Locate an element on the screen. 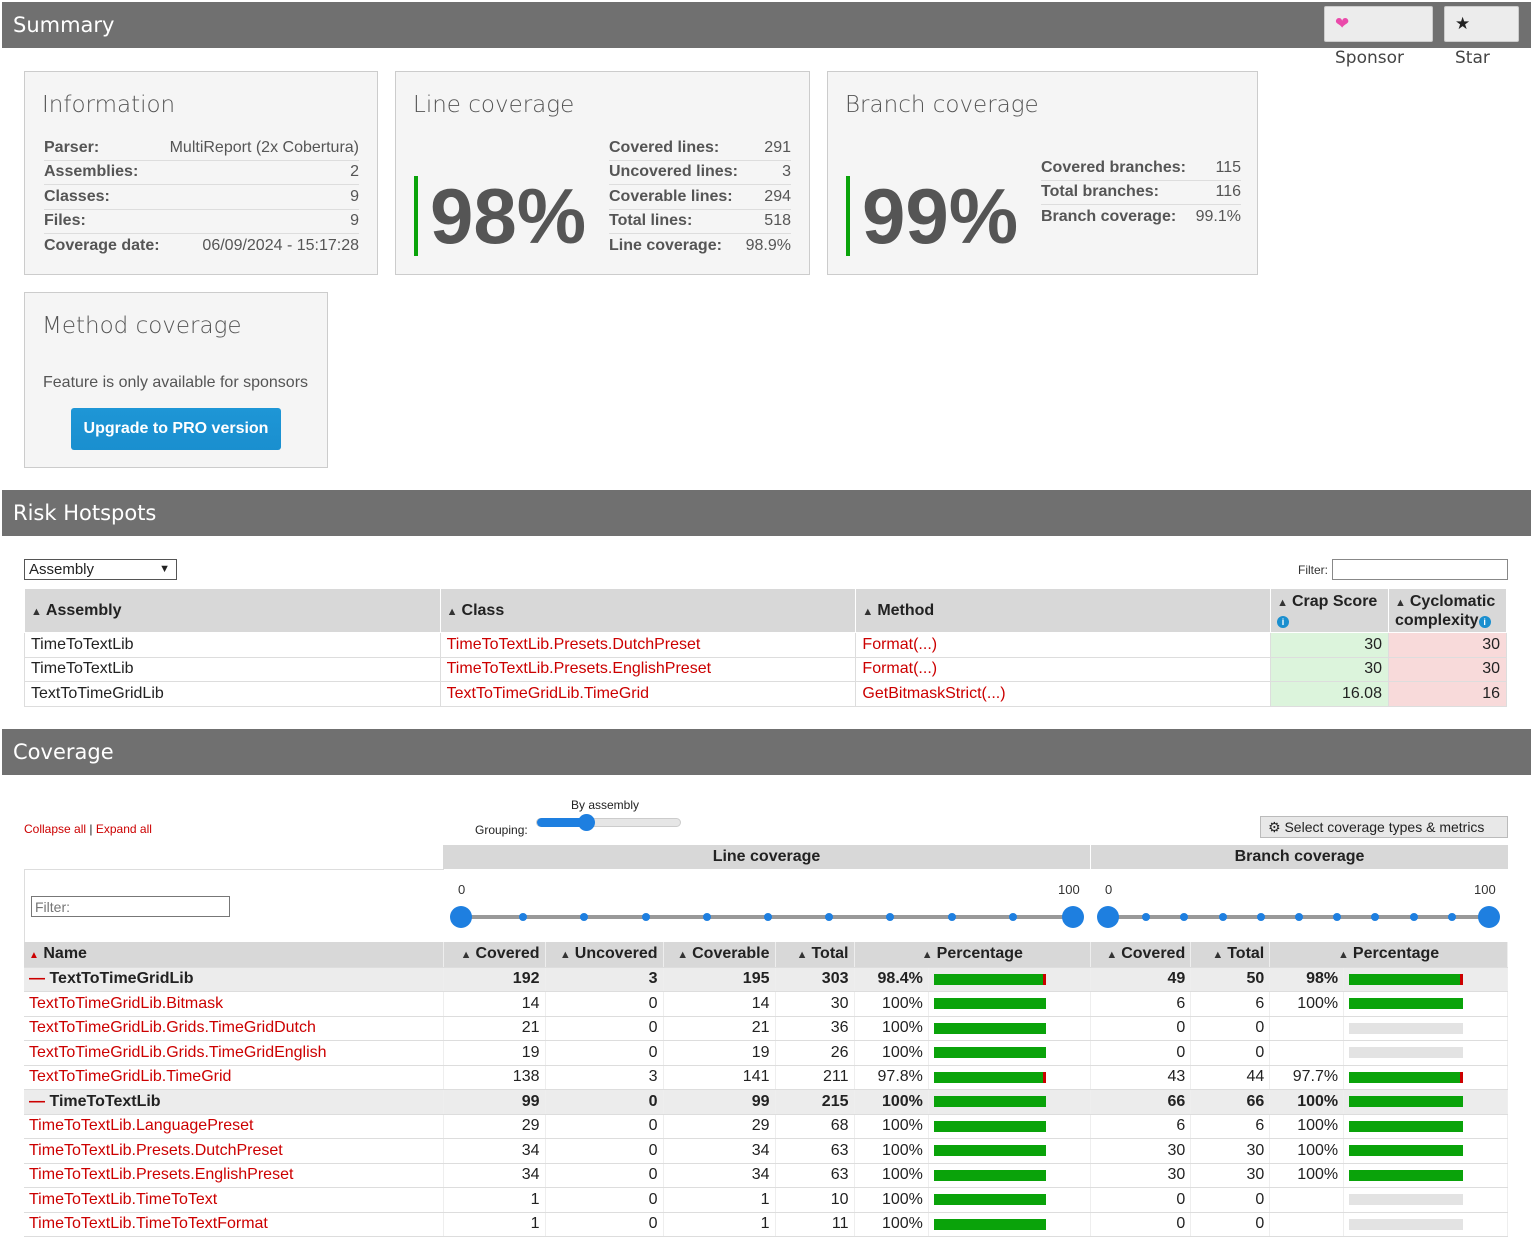  col-percentage: ▲ Percentage is located at coordinates (973, 955).